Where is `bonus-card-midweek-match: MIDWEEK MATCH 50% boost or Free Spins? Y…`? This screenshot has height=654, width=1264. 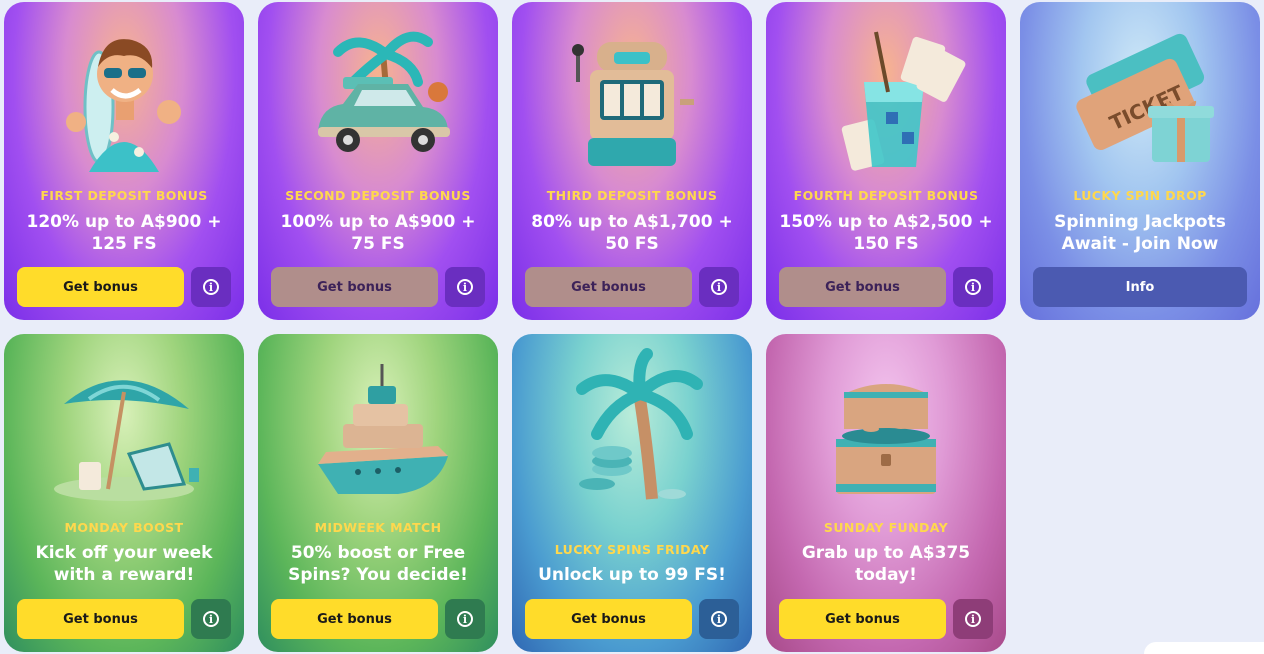 bonus-card-midweek-match: MIDWEEK MATCH 50% boost or Free Spins? Y… is located at coordinates (378, 493).